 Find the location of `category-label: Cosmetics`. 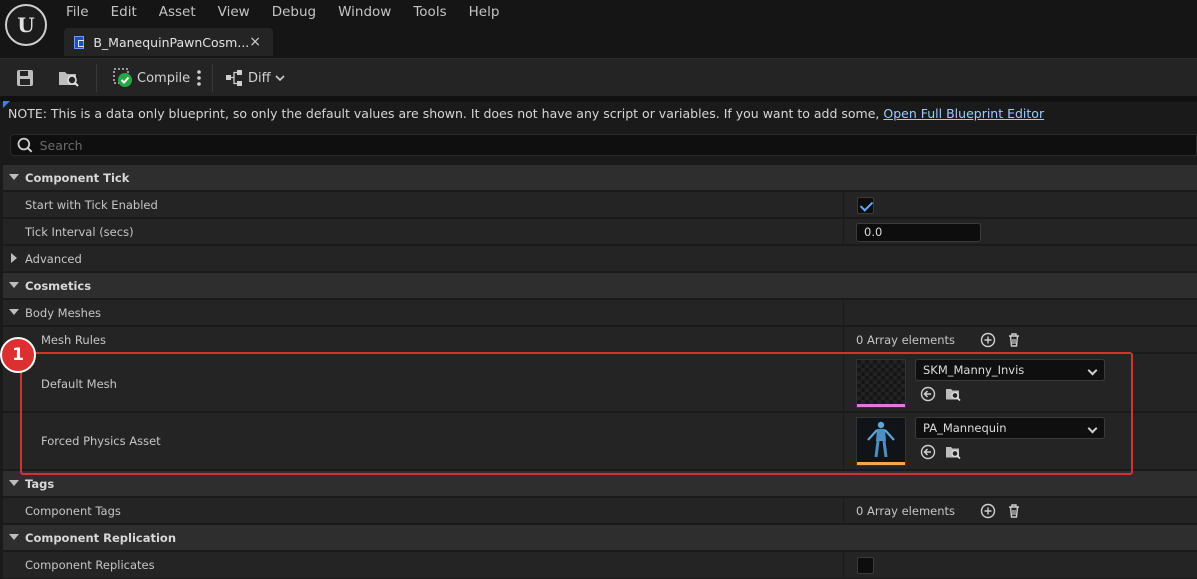

category-label: Cosmetics is located at coordinates (58, 286).